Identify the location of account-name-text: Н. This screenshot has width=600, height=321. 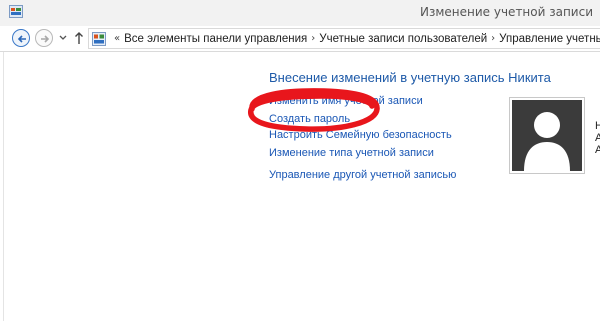
(597, 126).